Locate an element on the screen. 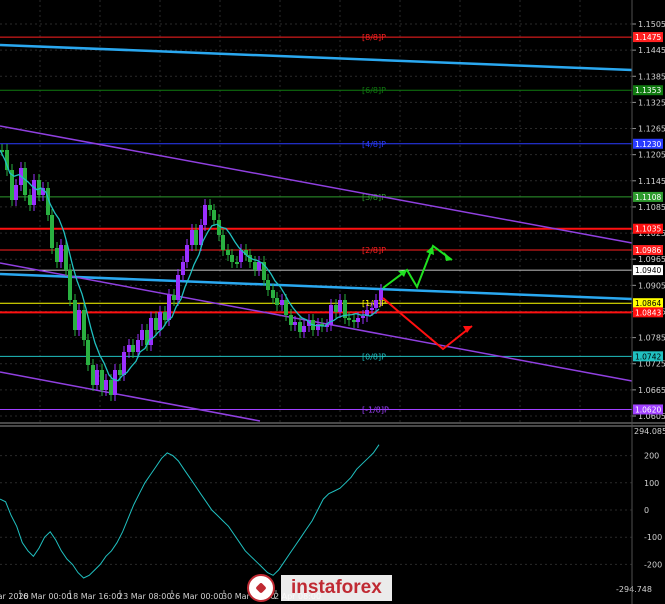  svg-text: 1.0843 is located at coordinates (648, 312).